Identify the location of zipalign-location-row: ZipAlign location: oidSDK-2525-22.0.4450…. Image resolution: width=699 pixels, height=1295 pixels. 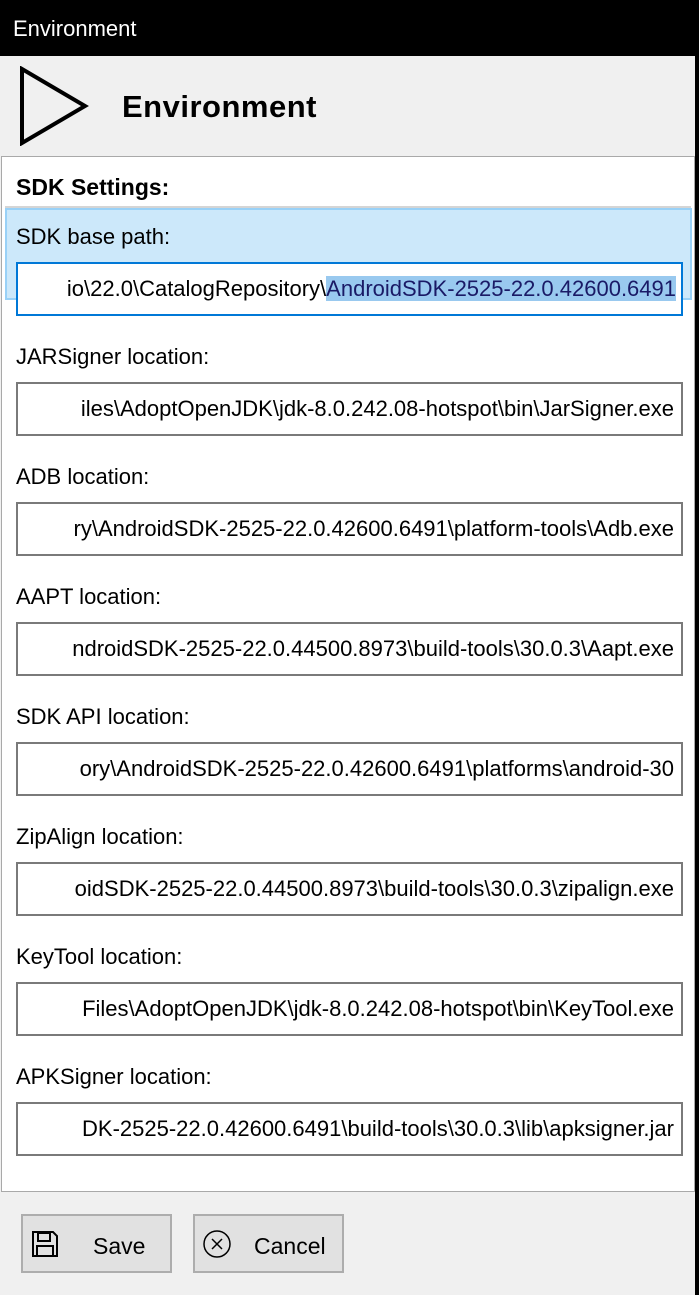
(348, 862).